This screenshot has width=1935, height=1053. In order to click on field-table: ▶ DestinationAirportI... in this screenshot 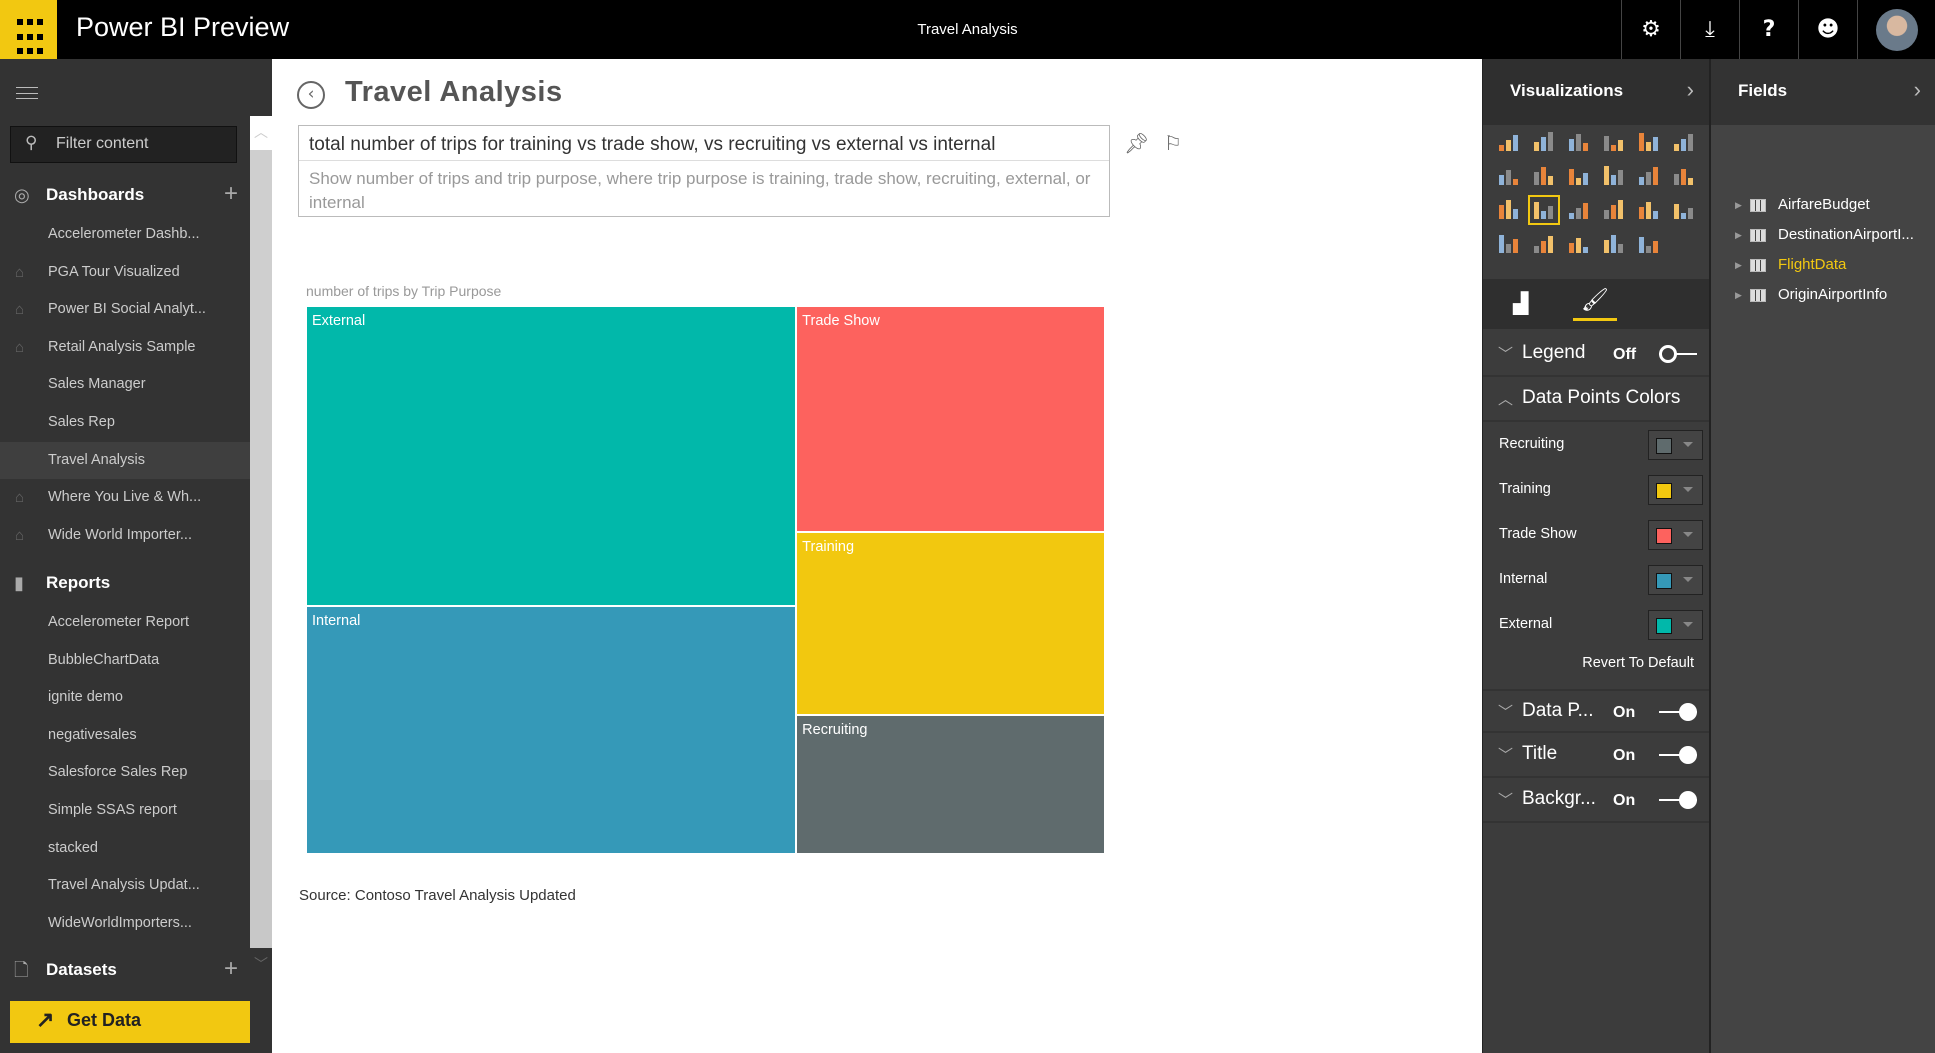, I will do `click(1823, 235)`.